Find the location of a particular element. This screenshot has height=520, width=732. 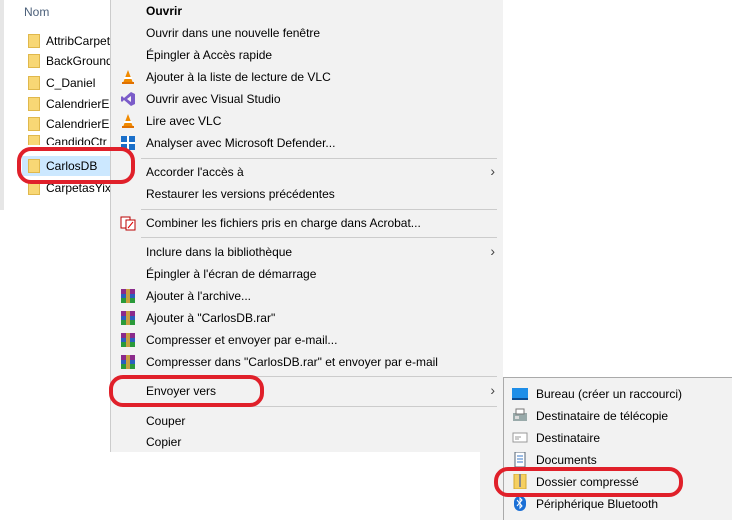

menu-item-ouvrir-avec-visual-studio: Ouvrir avec Visual Studio is located at coordinates (307, 99).